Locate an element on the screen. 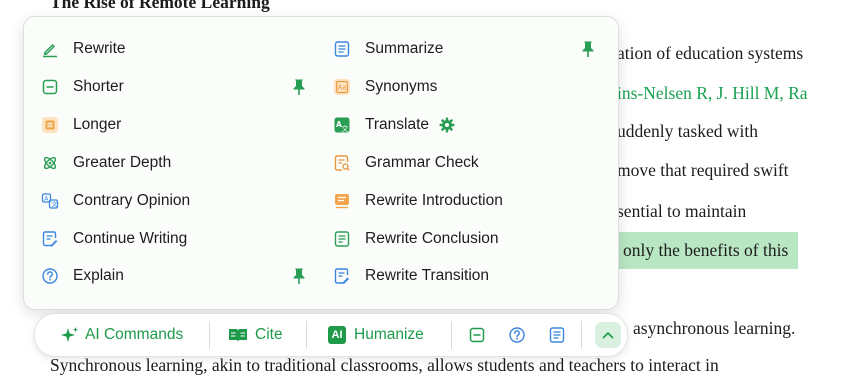 Image resolution: width=850 pixels, height=390 pixels. menu-item-rewrite-conclusion: Rewrite Conclusion is located at coordinates (464, 239).